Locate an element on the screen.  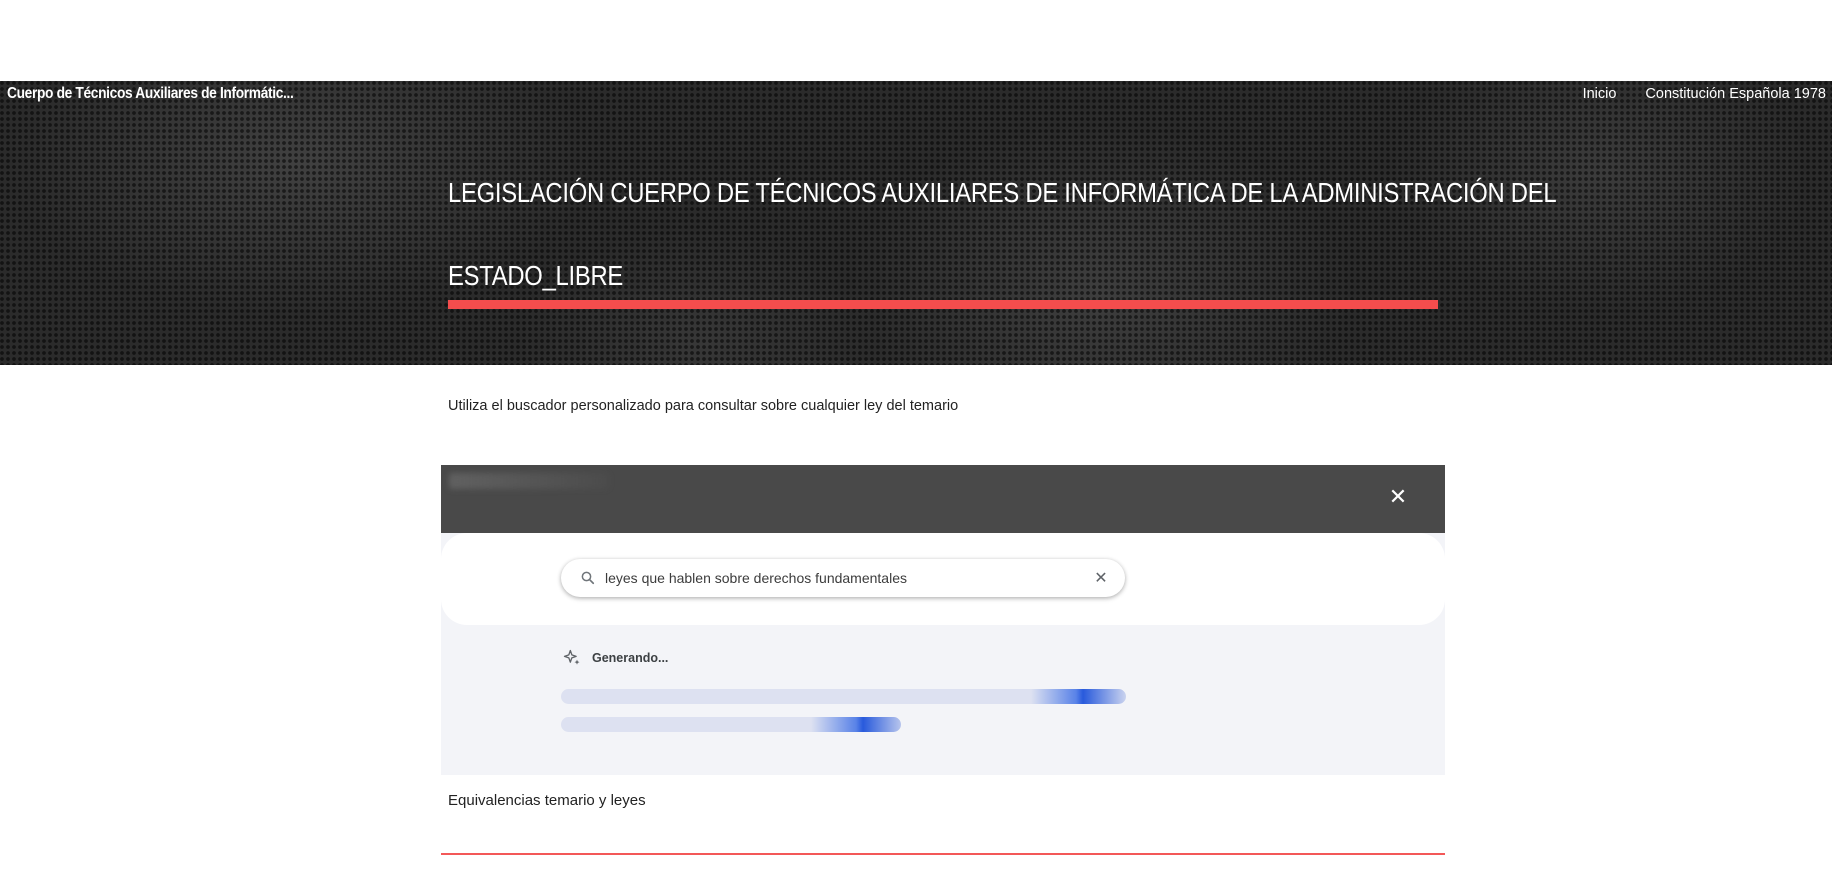
clear-icon: ✕ is located at coordinates (1101, 578).